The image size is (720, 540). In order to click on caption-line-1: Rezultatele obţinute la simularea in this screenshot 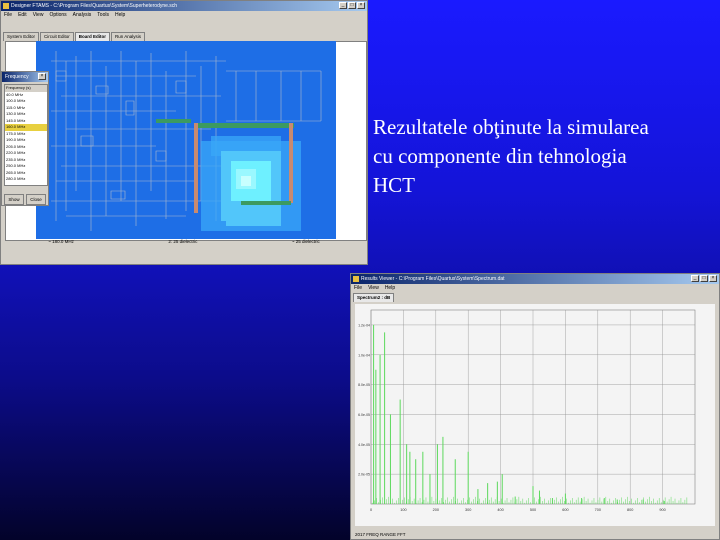, I will do `click(511, 127)`.